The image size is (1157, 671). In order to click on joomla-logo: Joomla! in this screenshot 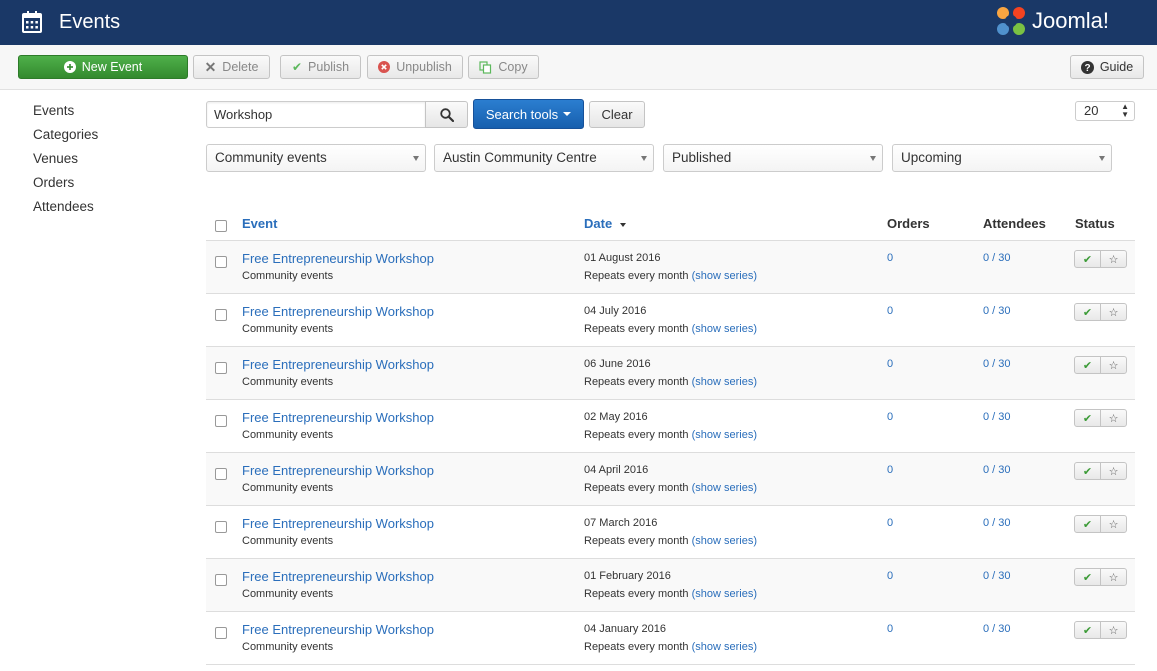, I will do `click(1051, 22)`.